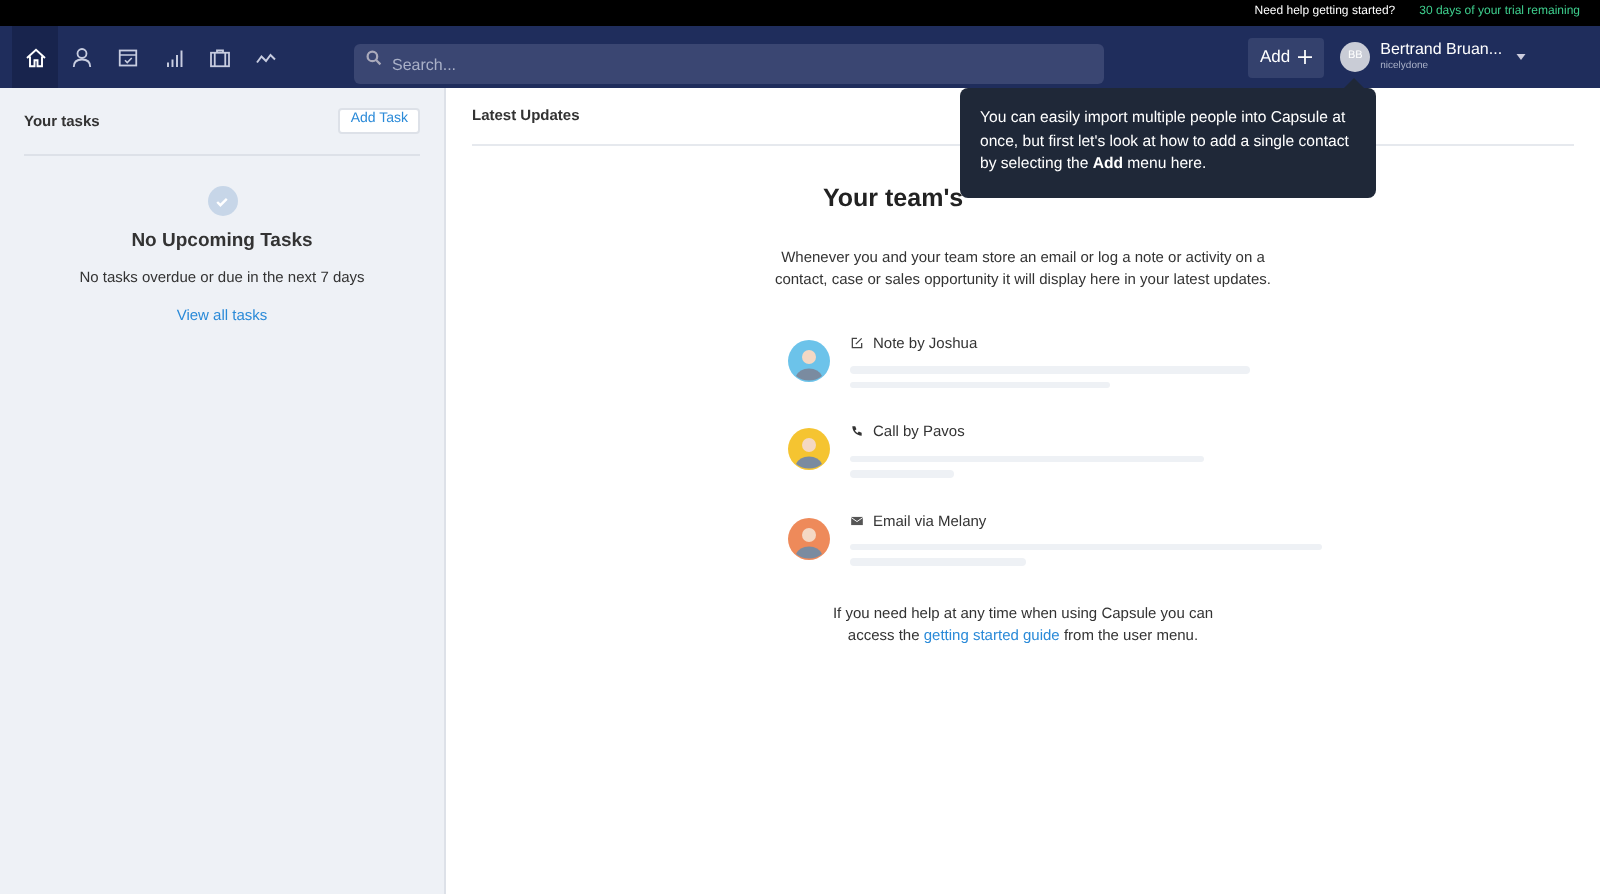 The width and height of the screenshot is (1600, 894). What do you see at coordinates (81, 57) in the screenshot?
I see `person-icon` at bounding box center [81, 57].